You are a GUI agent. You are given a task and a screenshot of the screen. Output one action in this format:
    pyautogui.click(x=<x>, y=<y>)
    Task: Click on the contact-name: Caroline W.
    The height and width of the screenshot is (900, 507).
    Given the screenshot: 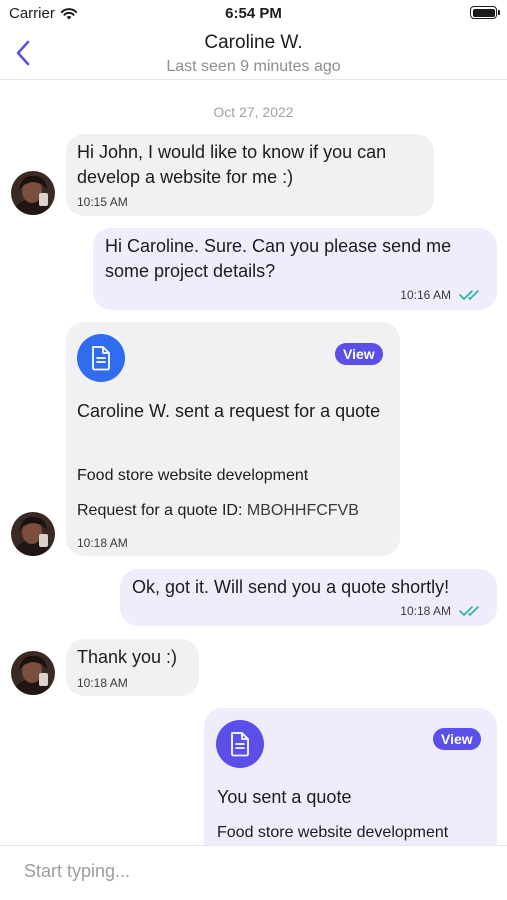 What is the action you would take?
    pyautogui.click(x=253, y=43)
    